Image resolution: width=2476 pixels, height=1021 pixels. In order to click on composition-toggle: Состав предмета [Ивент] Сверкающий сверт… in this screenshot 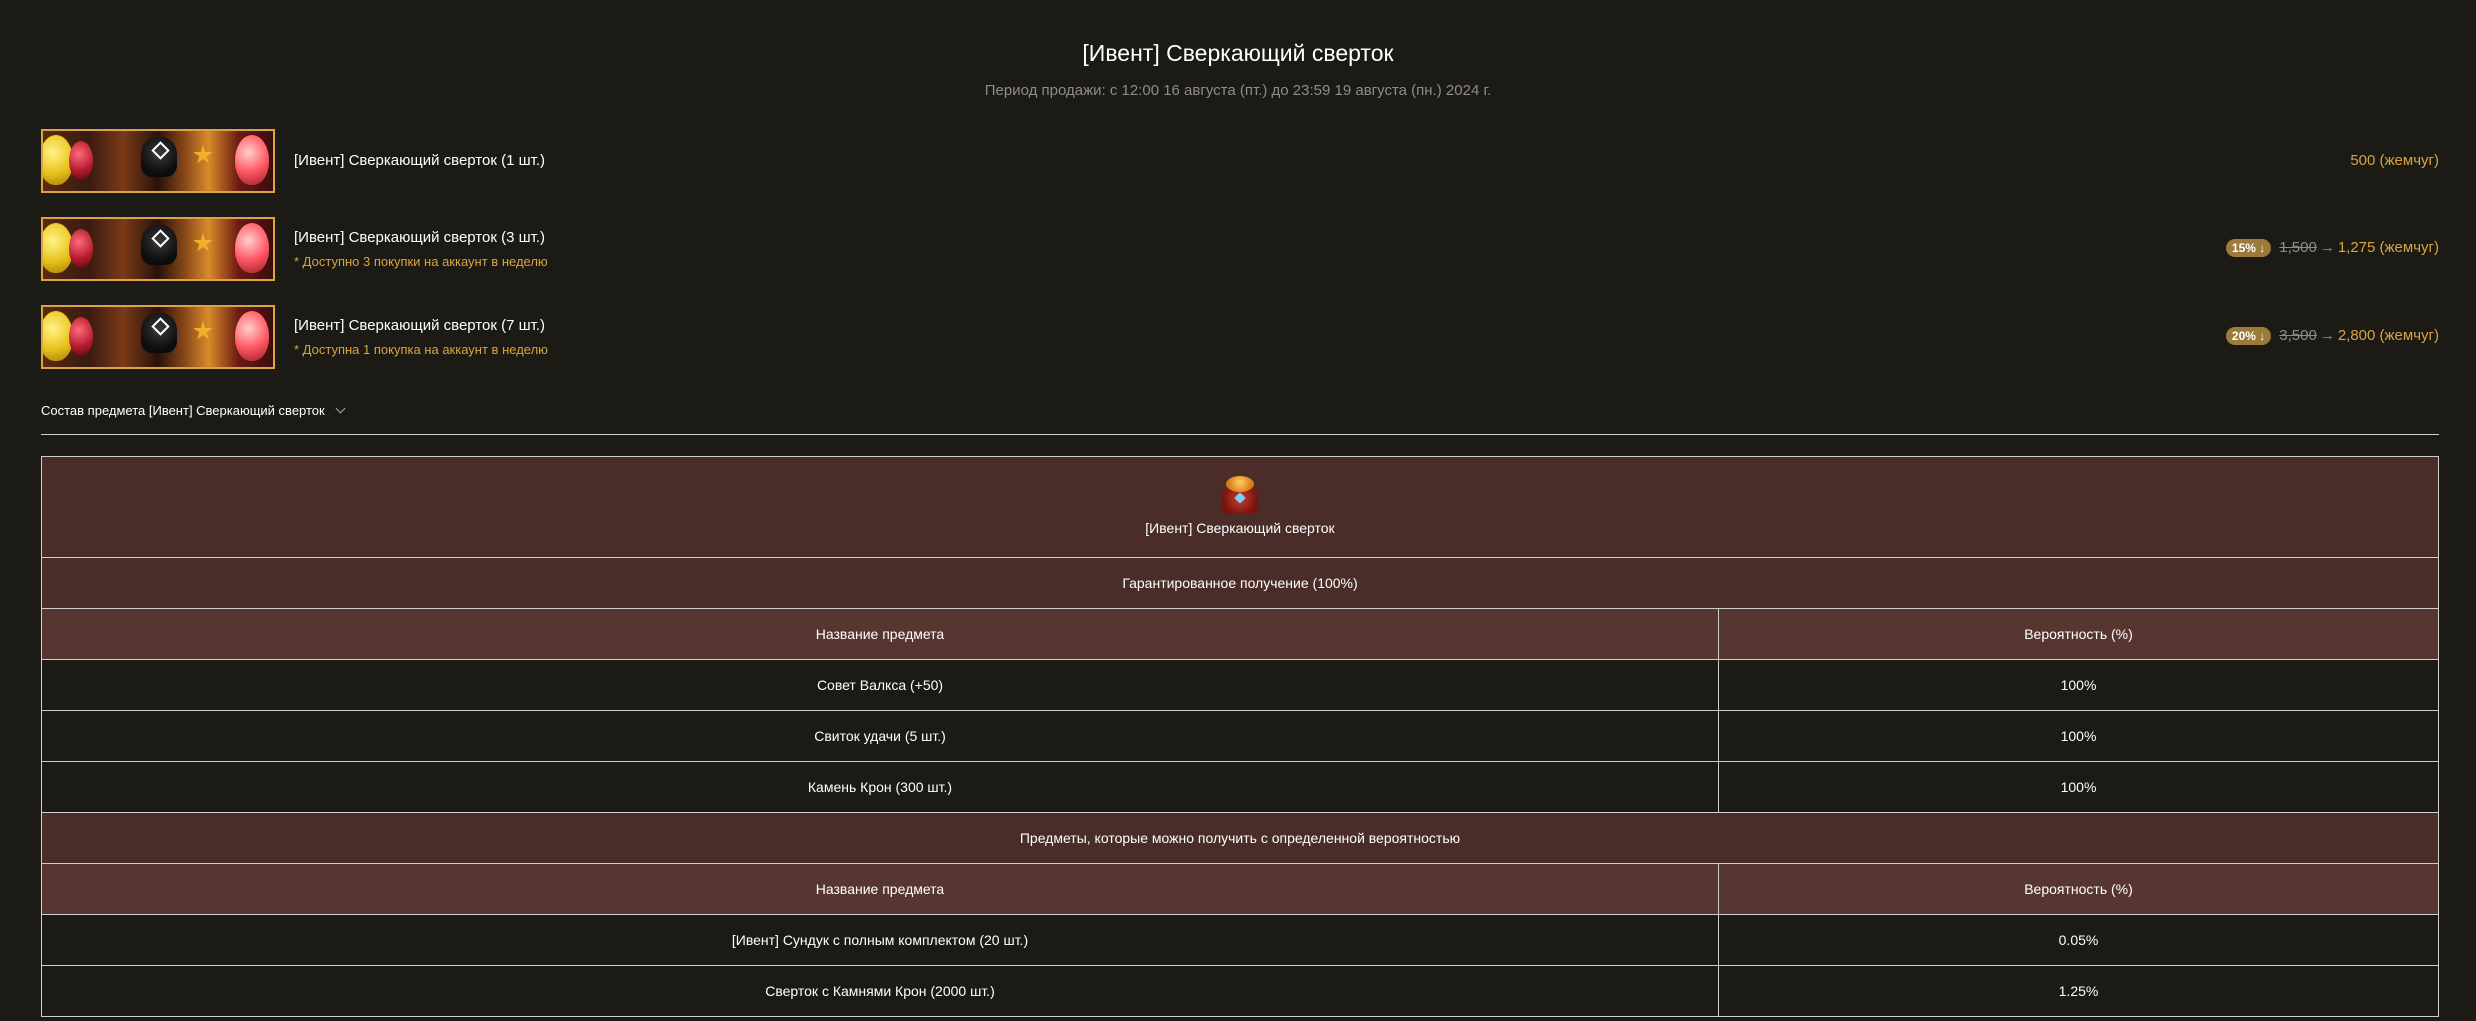, I will do `click(193, 410)`.